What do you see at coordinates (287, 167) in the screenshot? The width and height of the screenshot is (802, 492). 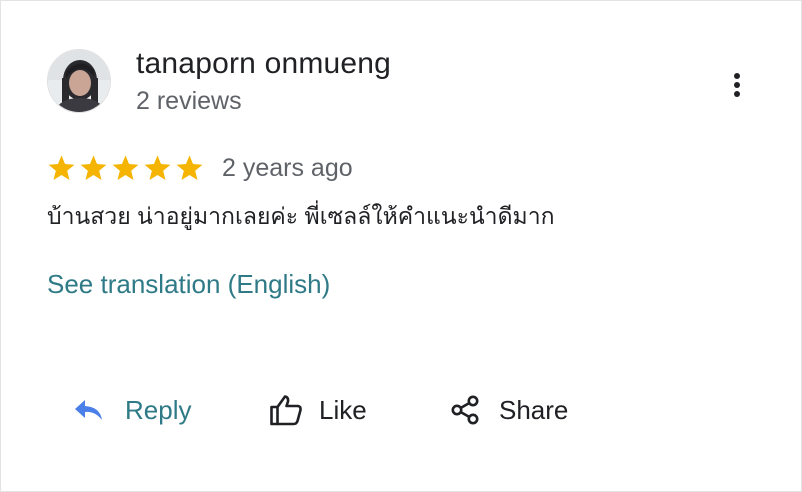 I see `review-date: 2 years ago` at bounding box center [287, 167].